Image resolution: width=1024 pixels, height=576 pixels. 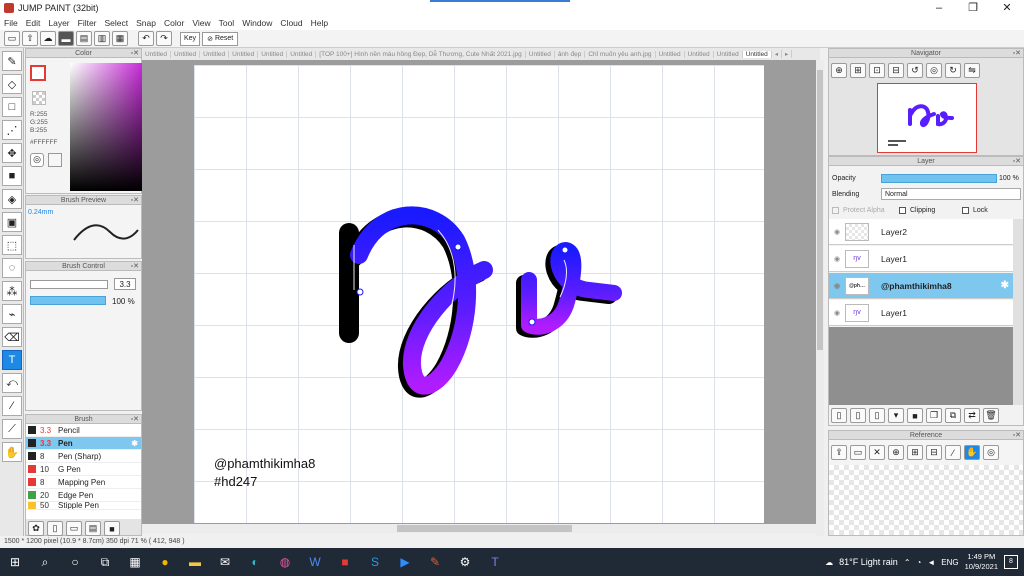 I want to click on fill-rect-tool-icon: ■, so click(x=12, y=176).